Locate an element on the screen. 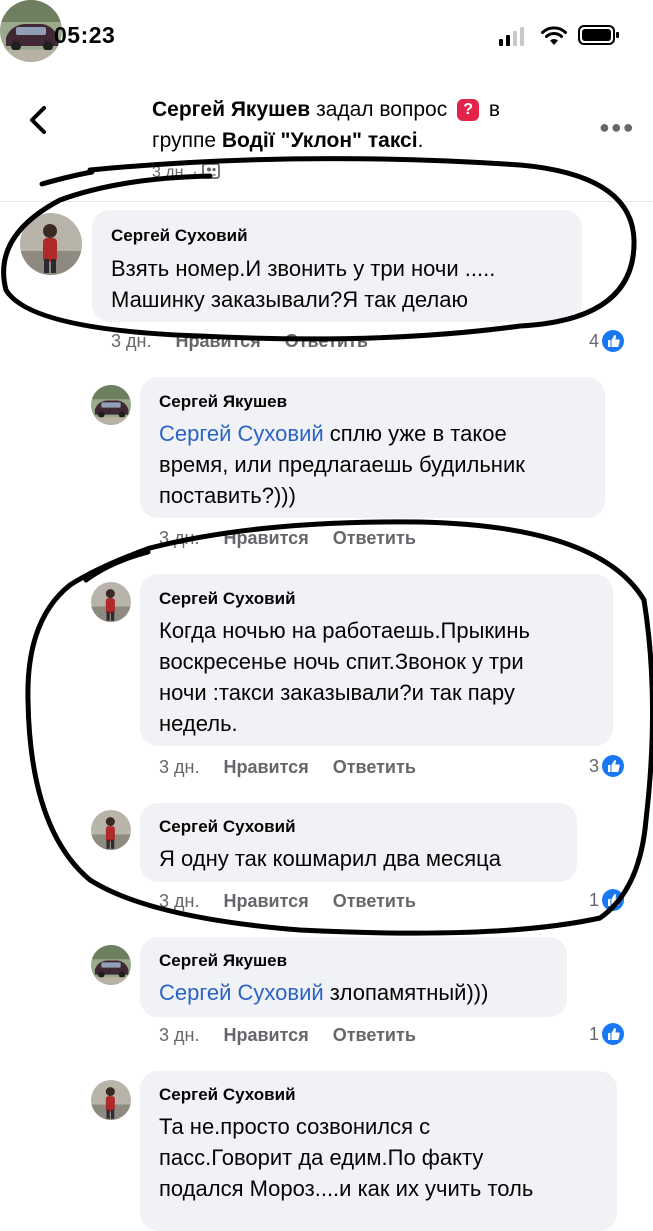  reaction-count-value: 4 is located at coordinates (594, 341).